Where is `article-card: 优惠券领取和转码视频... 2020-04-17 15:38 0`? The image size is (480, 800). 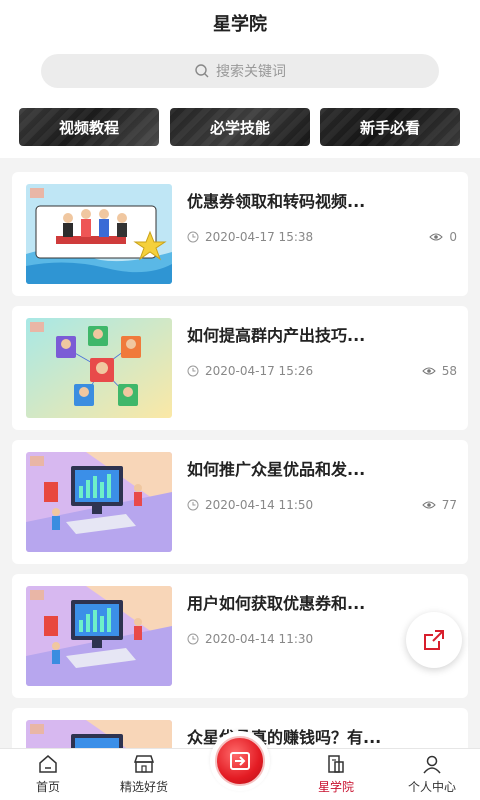
article-card: 优惠券领取和转码视频... 2020-04-17 15:38 0 is located at coordinates (240, 234).